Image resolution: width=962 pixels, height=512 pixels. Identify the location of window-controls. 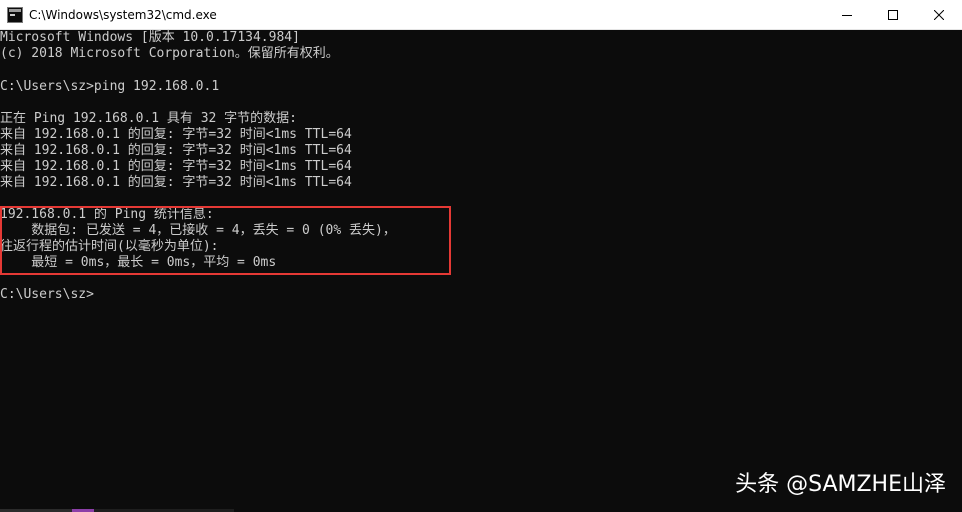
(893, 15).